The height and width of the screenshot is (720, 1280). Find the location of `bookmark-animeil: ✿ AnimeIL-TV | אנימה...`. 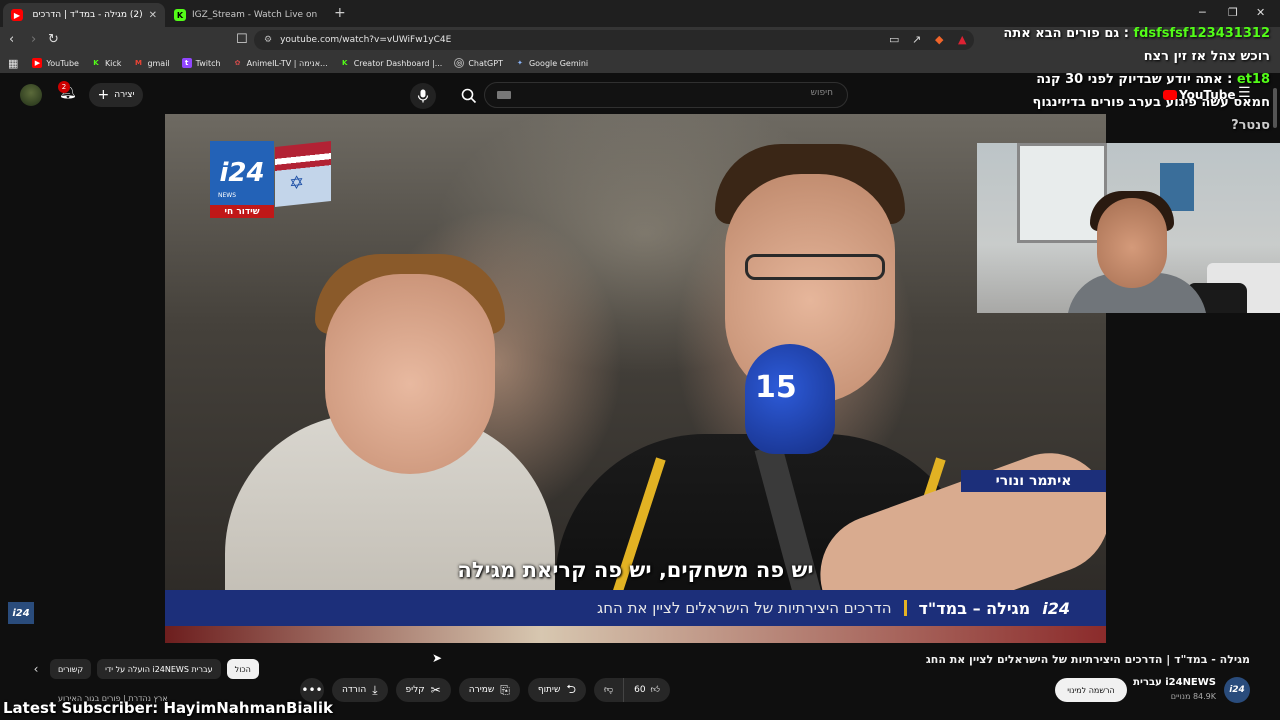

bookmark-animeil: ✿ AnimeIL-TV | אנימה... is located at coordinates (280, 63).